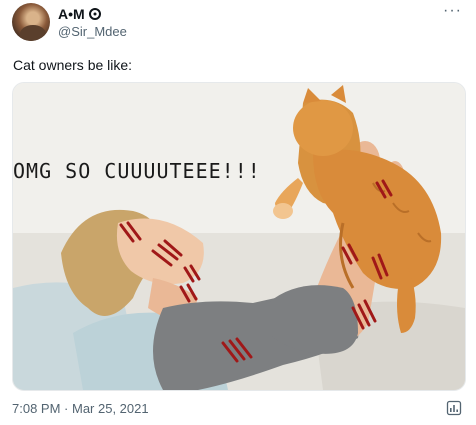 The image size is (476, 425). Describe the element at coordinates (137, 171) in the screenshot. I see `meme-caption: OMG SO CUUUUTEEE!!!` at that location.